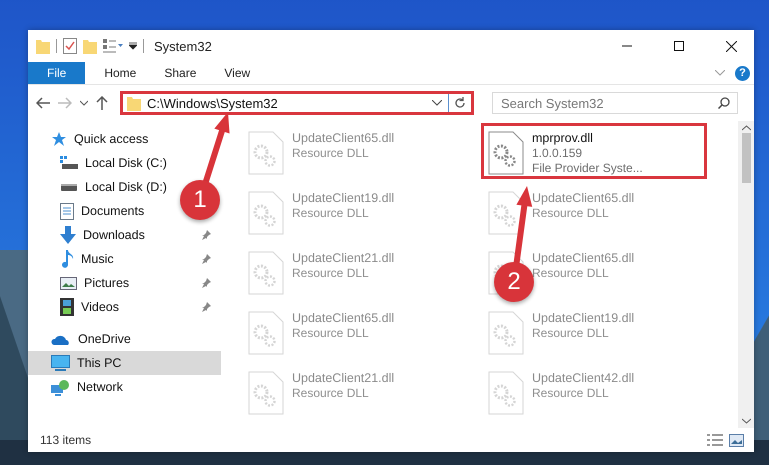  Describe the element at coordinates (68, 283) in the screenshot. I see `picture-icon` at that location.